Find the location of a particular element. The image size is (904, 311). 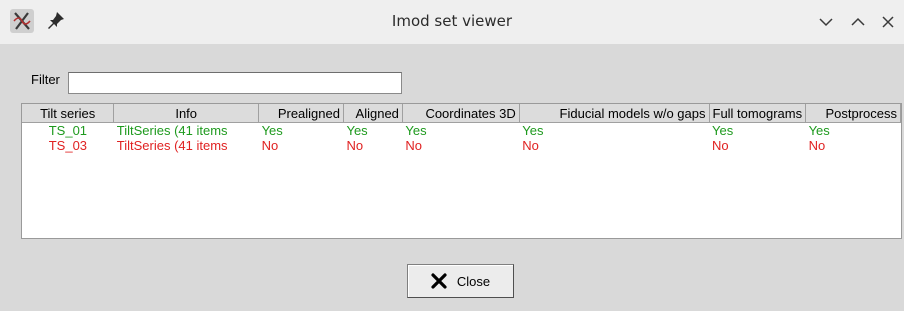

cell-fiducial-models: Yes is located at coordinates (533, 130).